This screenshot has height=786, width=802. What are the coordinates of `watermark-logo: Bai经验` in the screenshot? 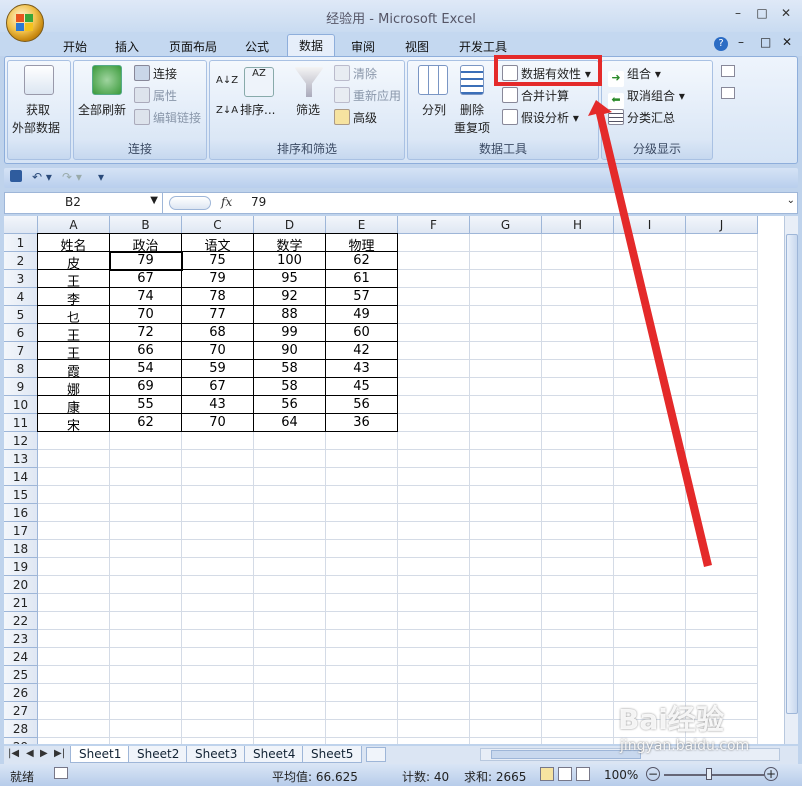 It's located at (671, 719).